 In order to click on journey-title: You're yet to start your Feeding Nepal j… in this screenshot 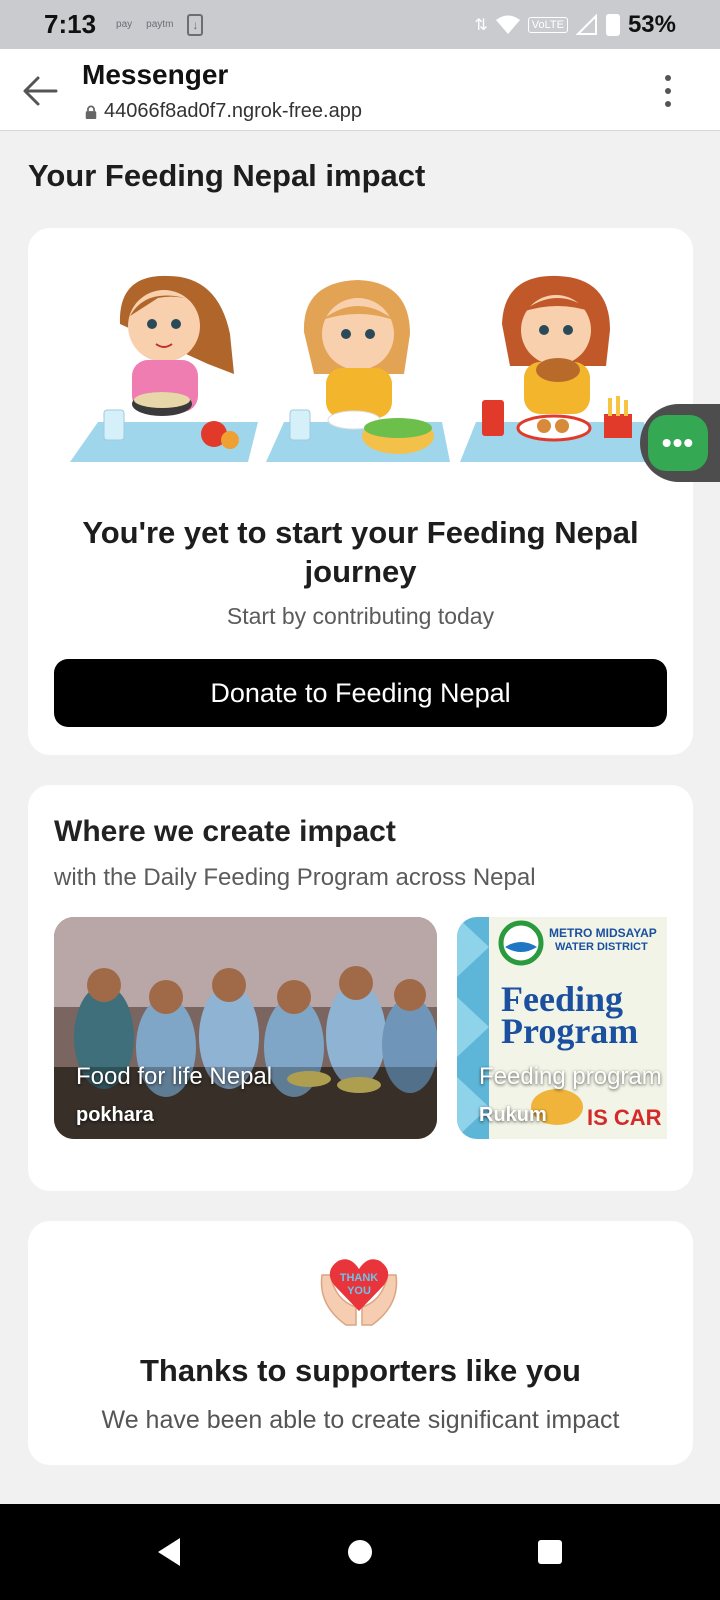, I will do `click(360, 552)`.